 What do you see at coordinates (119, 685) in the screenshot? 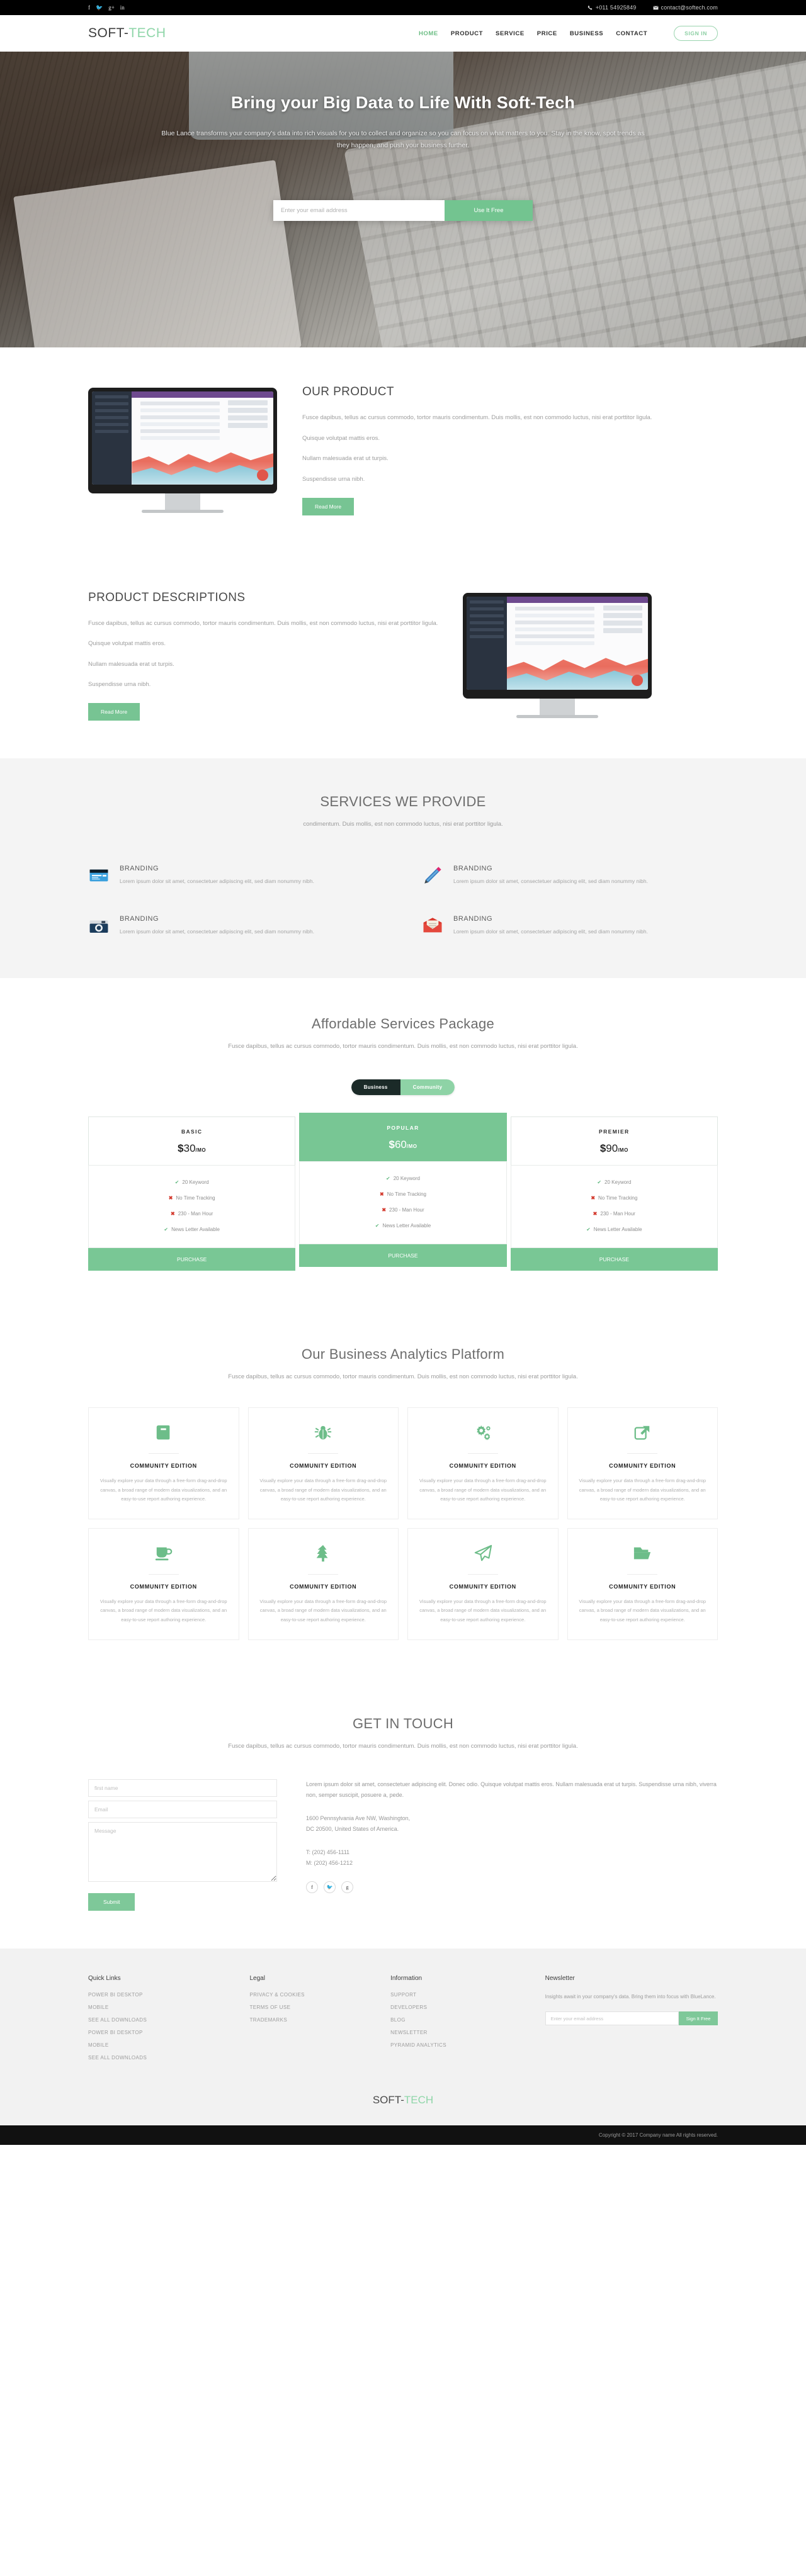
I see `product-desc-paragraph-4: Suspendisse urna nibh.` at bounding box center [119, 685].